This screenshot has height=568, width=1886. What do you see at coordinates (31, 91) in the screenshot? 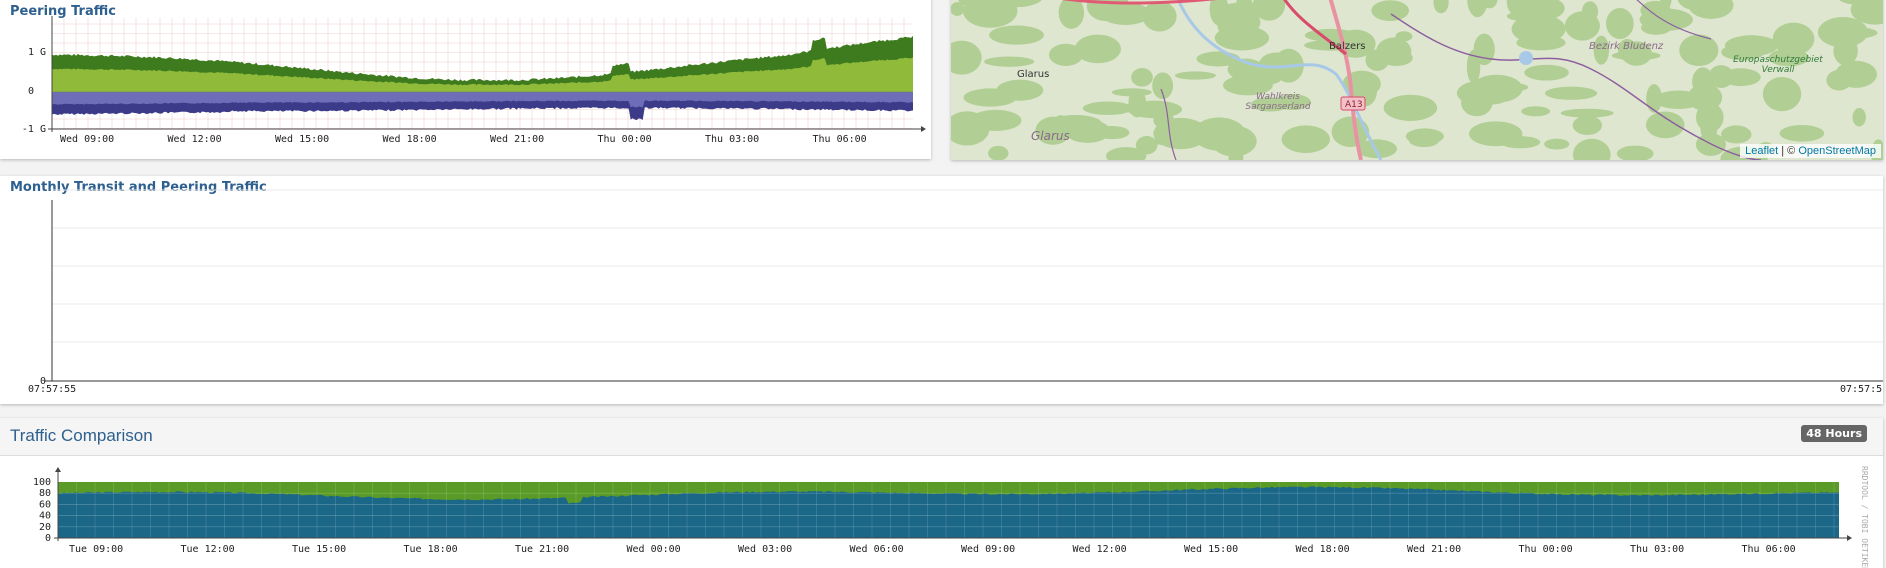
I see `peering-y-label-0: 0` at bounding box center [31, 91].